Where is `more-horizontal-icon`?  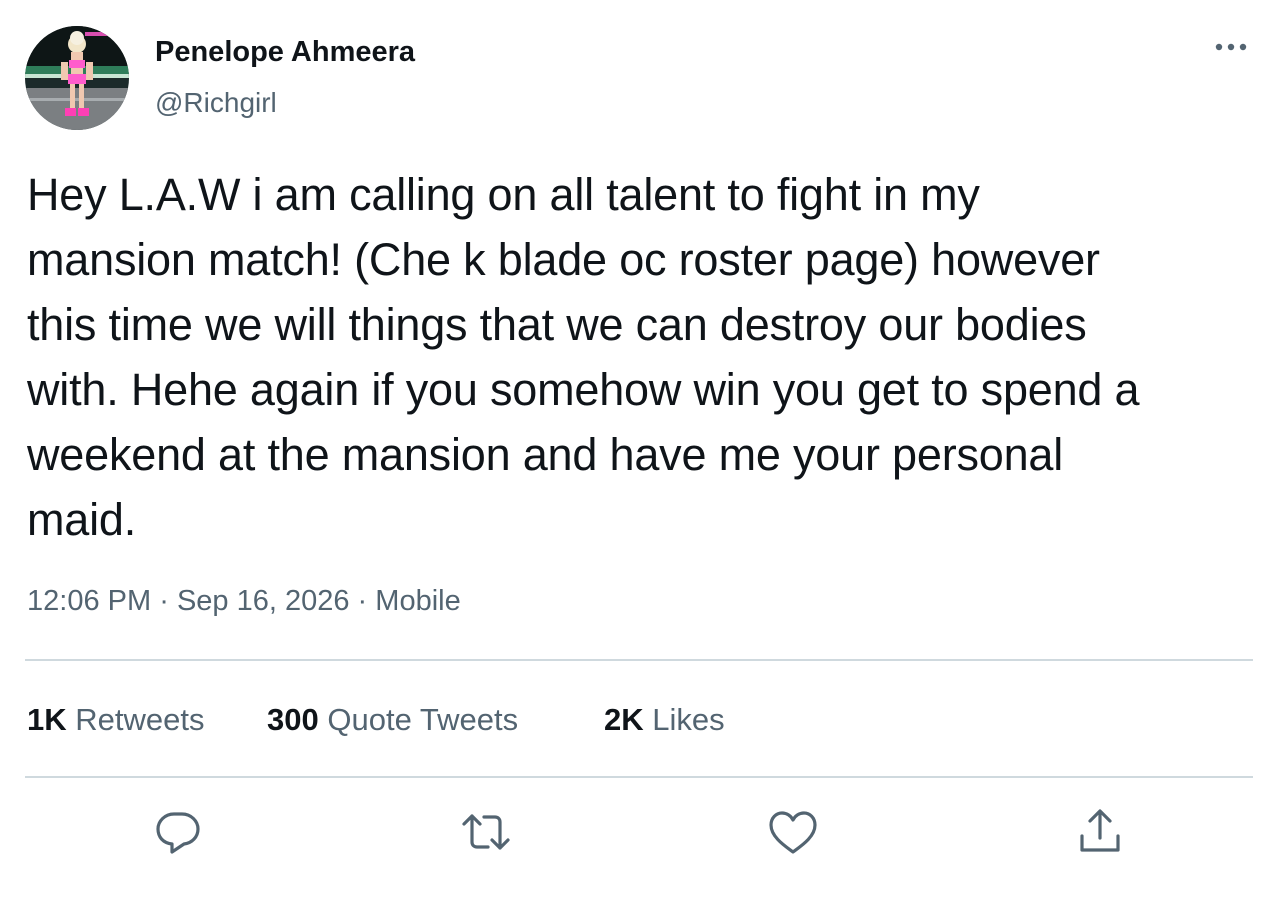 more-horizontal-icon is located at coordinates (1231, 47).